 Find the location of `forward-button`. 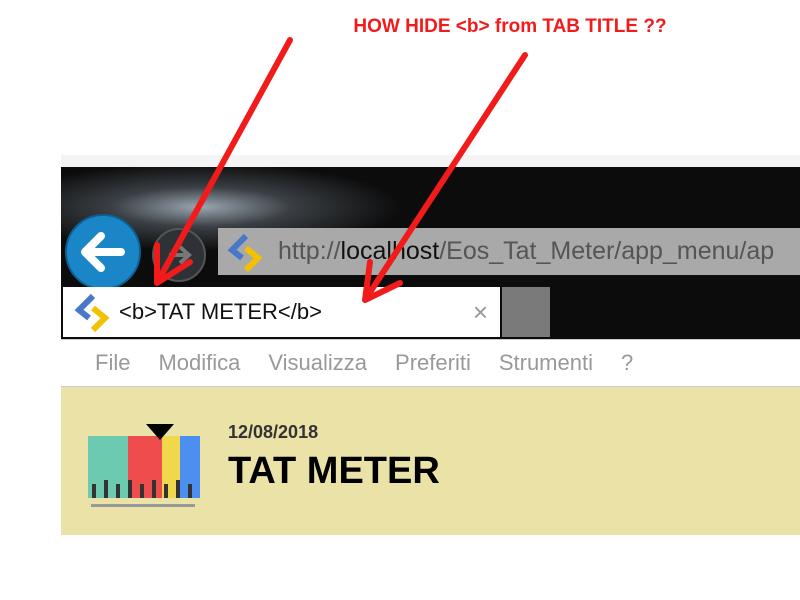

forward-button is located at coordinates (179, 255).